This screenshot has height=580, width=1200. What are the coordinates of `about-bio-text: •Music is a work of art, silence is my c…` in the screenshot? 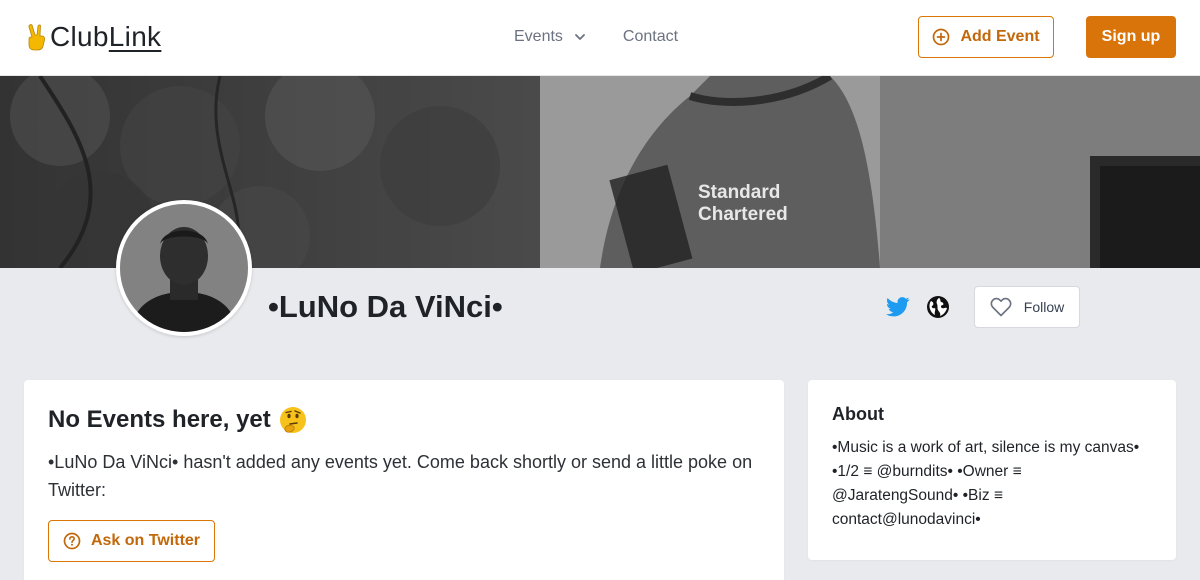 It's located at (986, 483).